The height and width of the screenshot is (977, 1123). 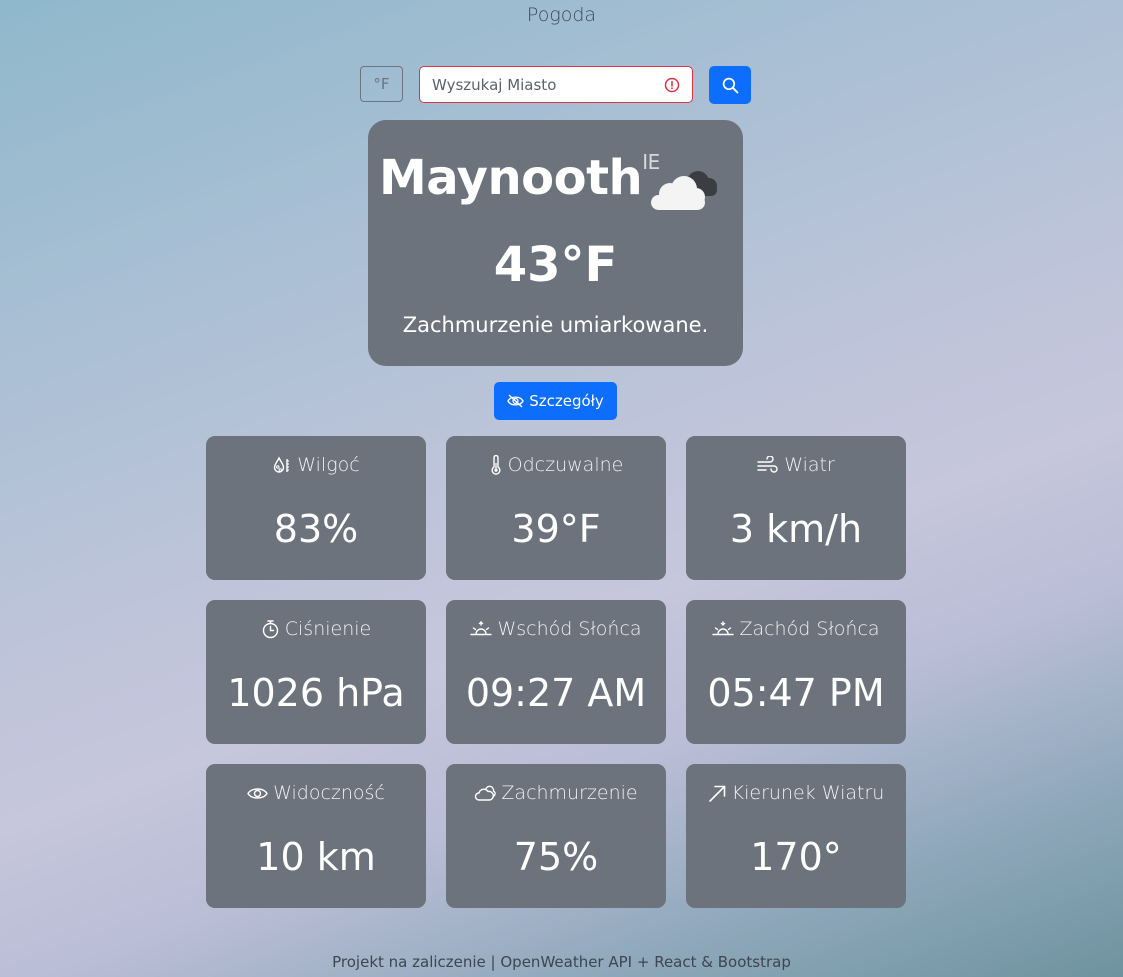 I want to click on visibility-tile: Widoczność 10 km, so click(x=316, y=836).